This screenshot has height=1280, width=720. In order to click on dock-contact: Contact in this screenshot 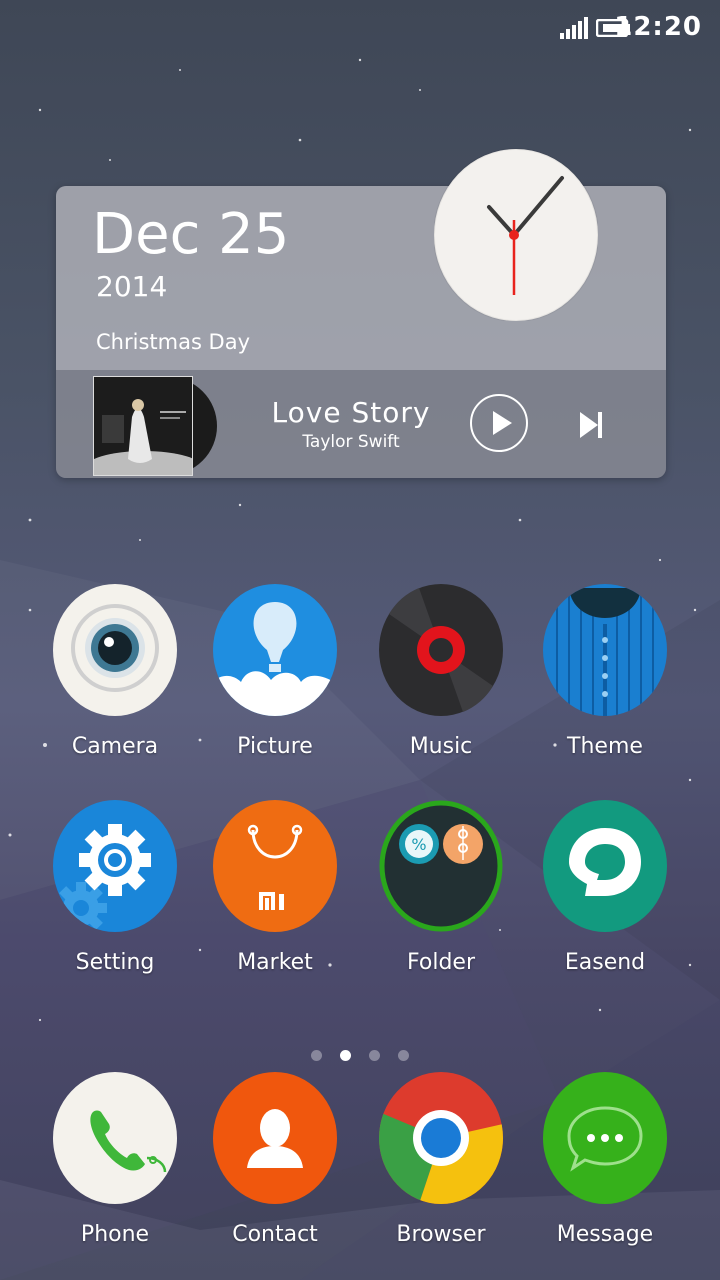, I will do `click(275, 1159)`.